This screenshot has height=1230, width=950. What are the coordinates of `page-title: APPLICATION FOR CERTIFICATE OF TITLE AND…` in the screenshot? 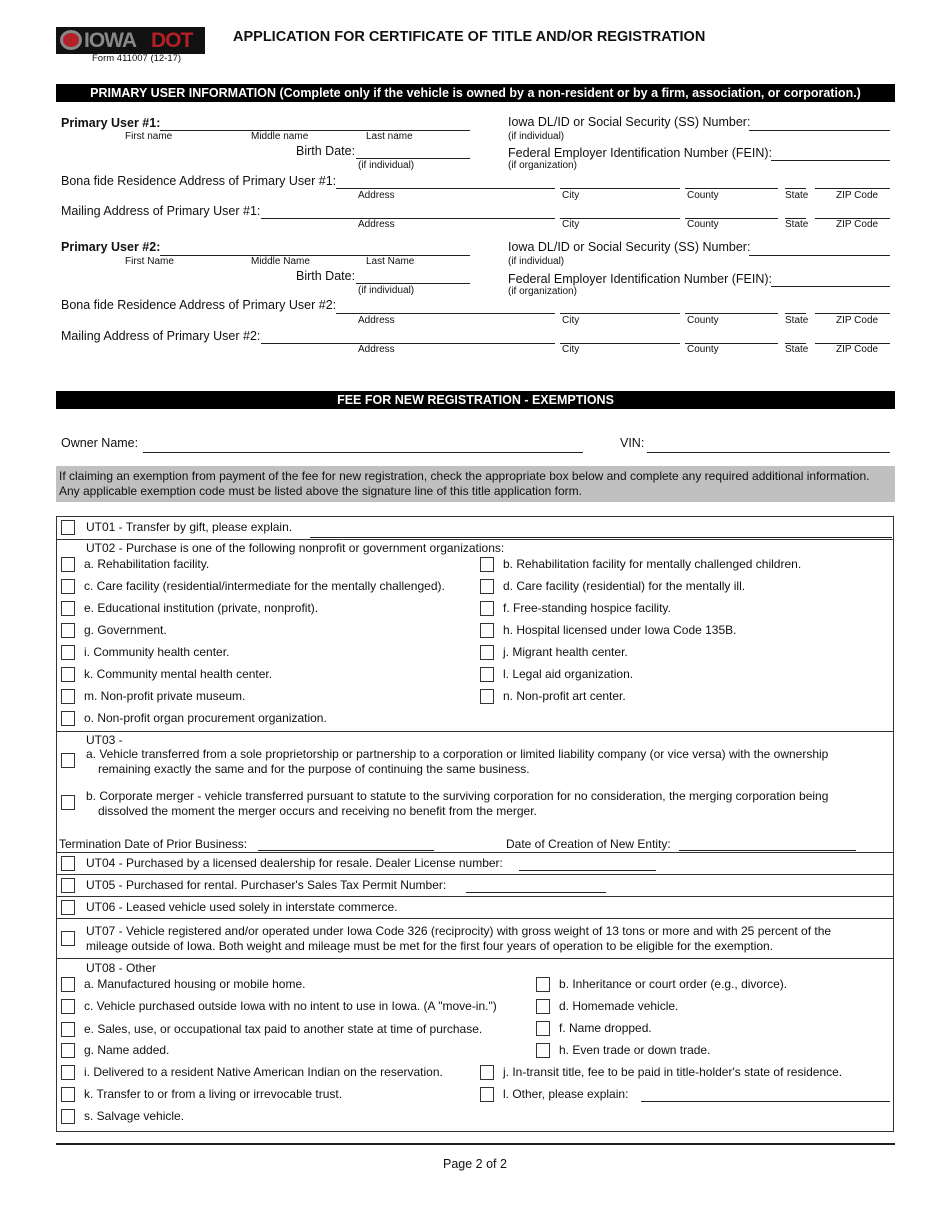 It's located at (469, 37).